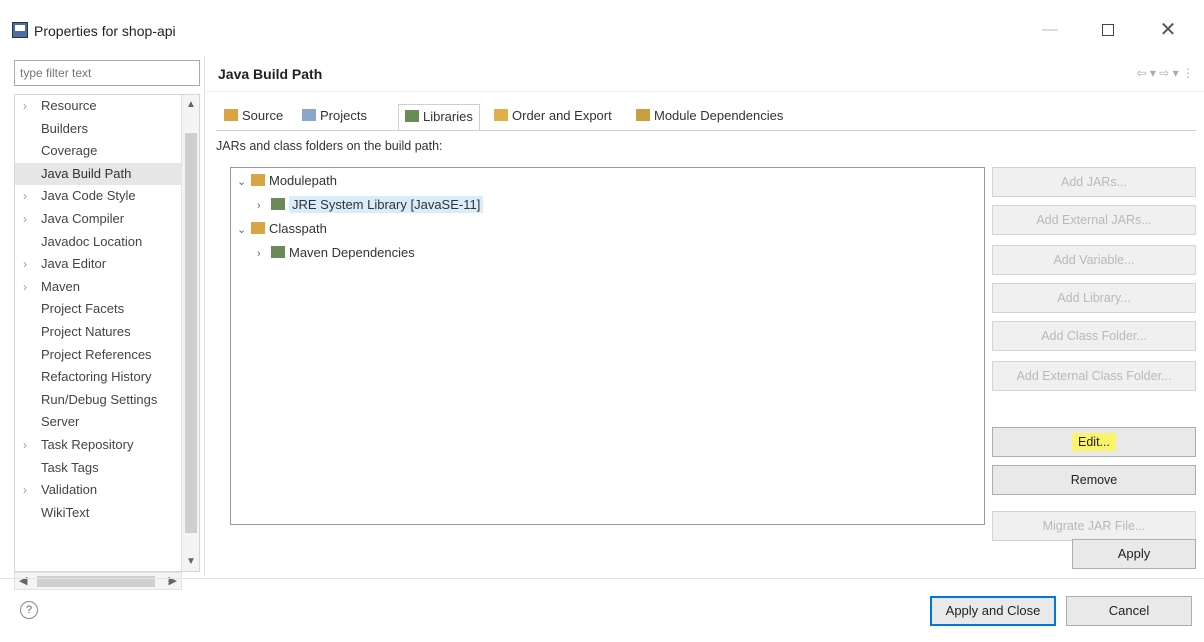  Describe the element at coordinates (29, 610) in the screenshot. I see `help-icon: ?` at that location.